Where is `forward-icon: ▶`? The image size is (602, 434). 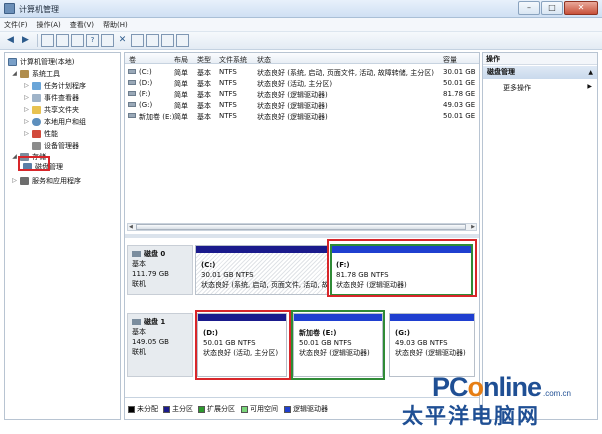
forward-icon: ▶ is located at coordinates (25, 40).